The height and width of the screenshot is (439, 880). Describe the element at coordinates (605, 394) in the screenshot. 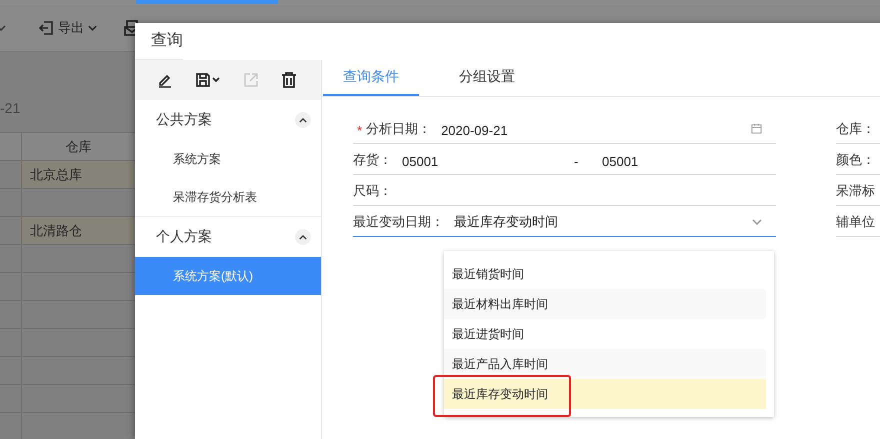

I see `dropdown-option: 最近库存变动时间` at that location.